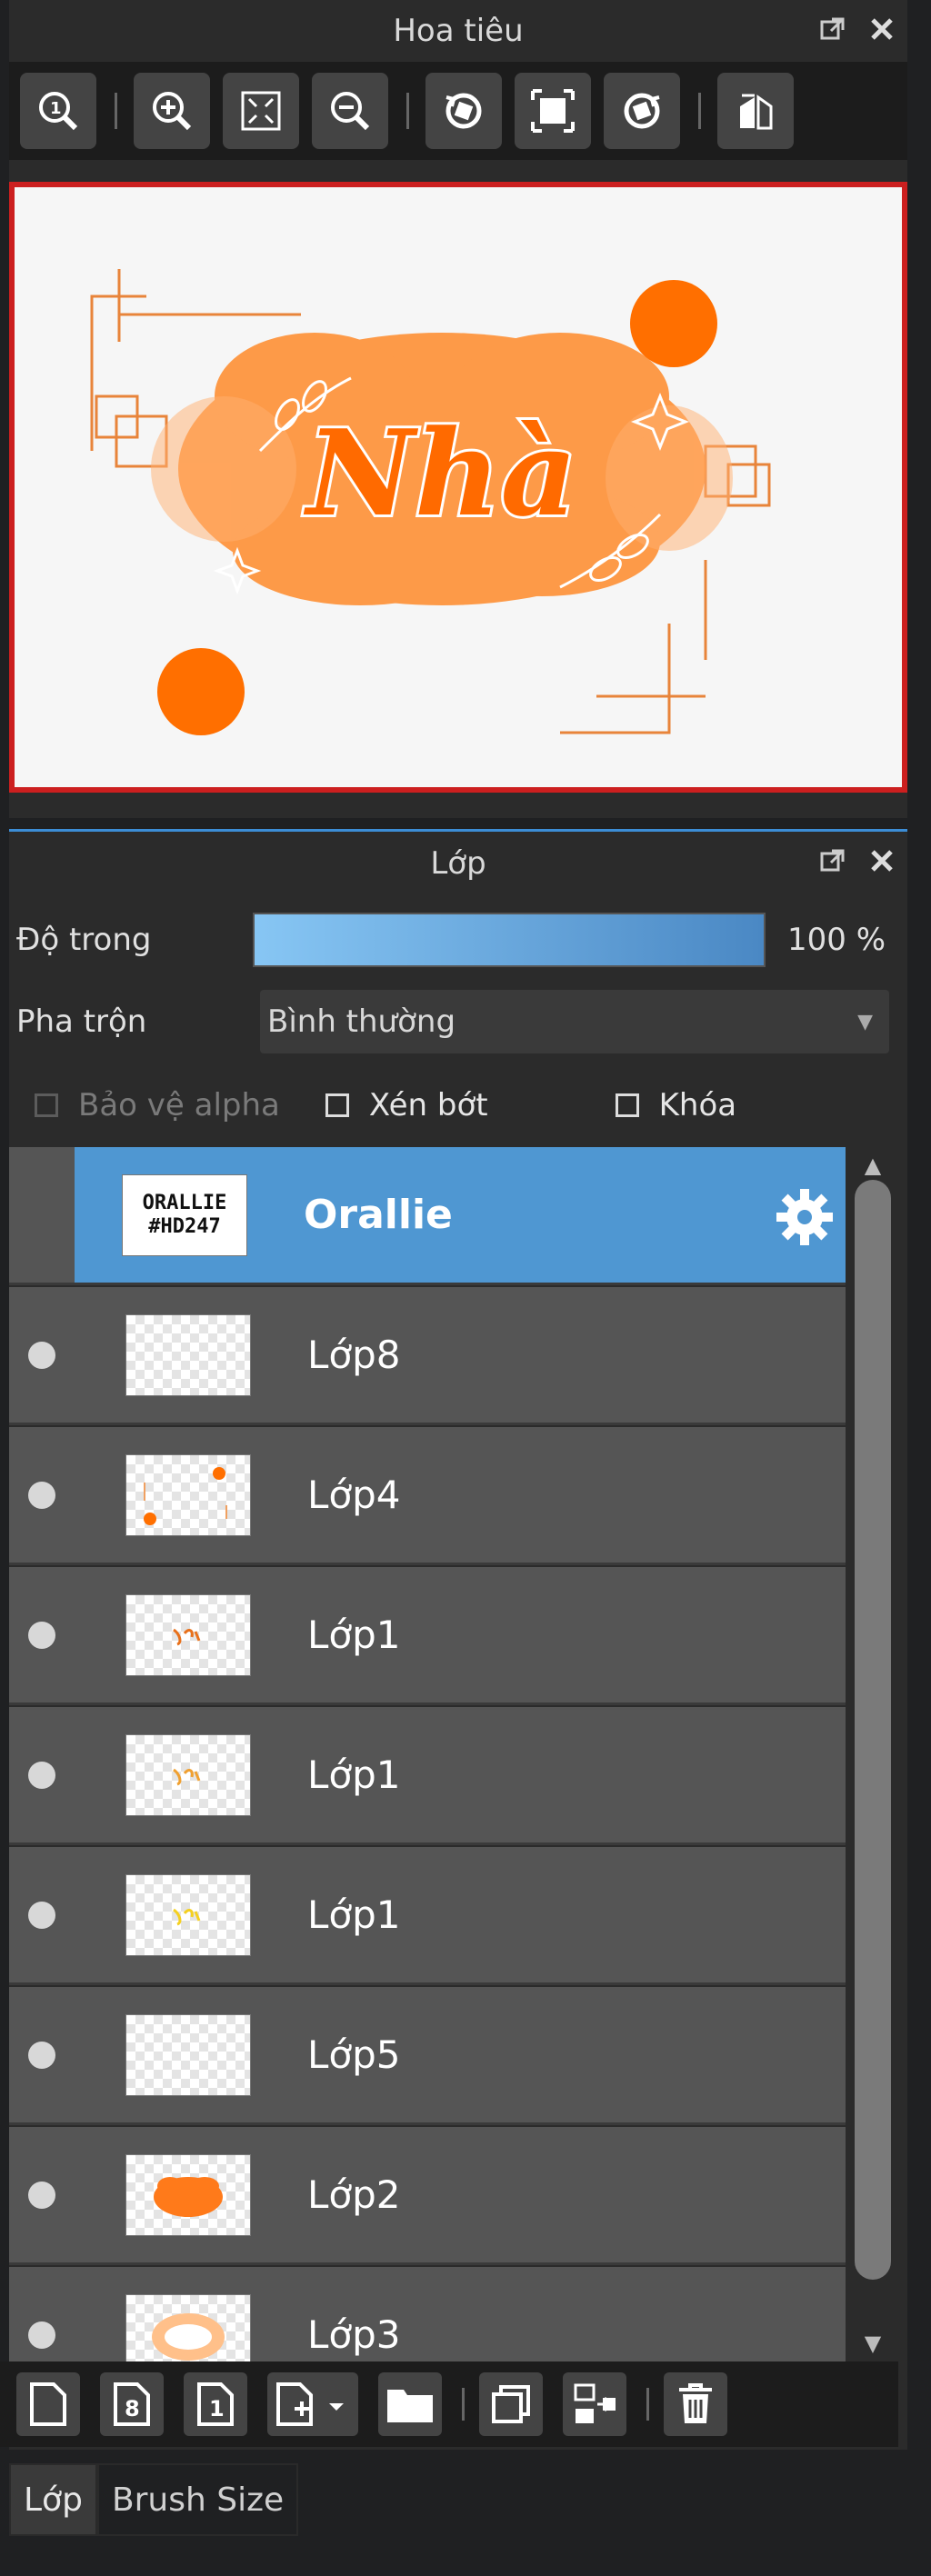 The width and height of the screenshot is (931, 2576). Describe the element at coordinates (427, 2056) in the screenshot. I see `layer-row: Lớp5` at that location.